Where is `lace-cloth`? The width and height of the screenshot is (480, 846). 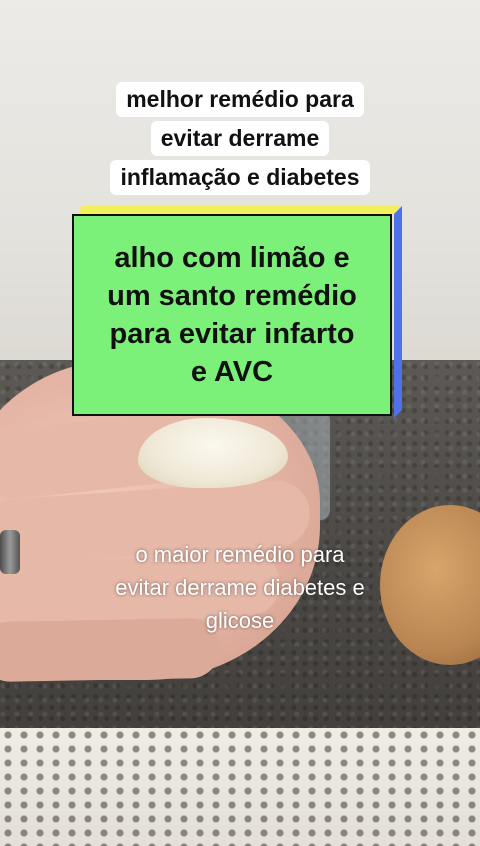
lace-cloth is located at coordinates (240, 787).